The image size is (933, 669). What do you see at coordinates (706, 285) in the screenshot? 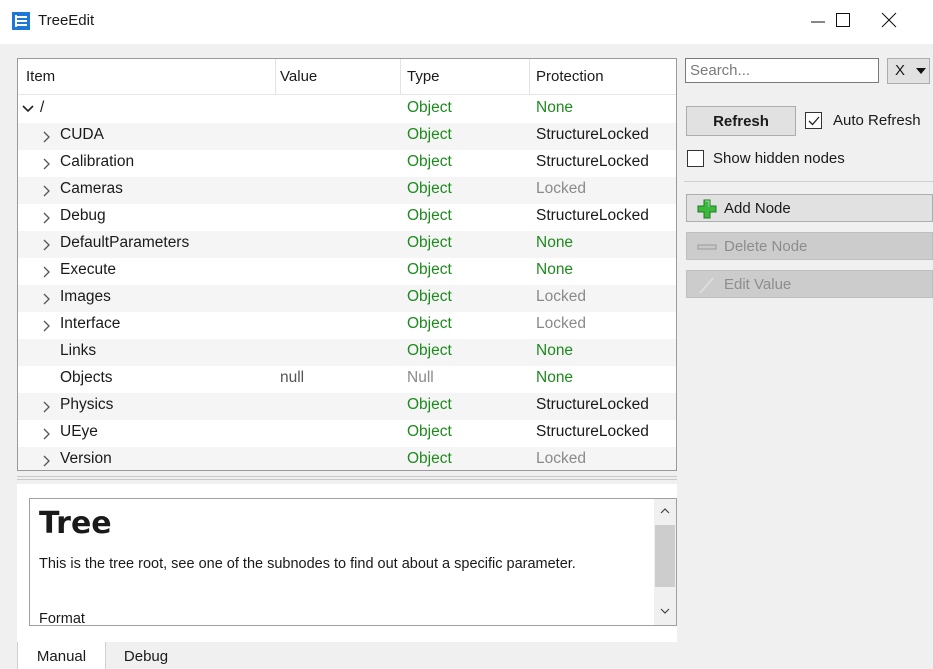
I see `pencil-icon` at bounding box center [706, 285].